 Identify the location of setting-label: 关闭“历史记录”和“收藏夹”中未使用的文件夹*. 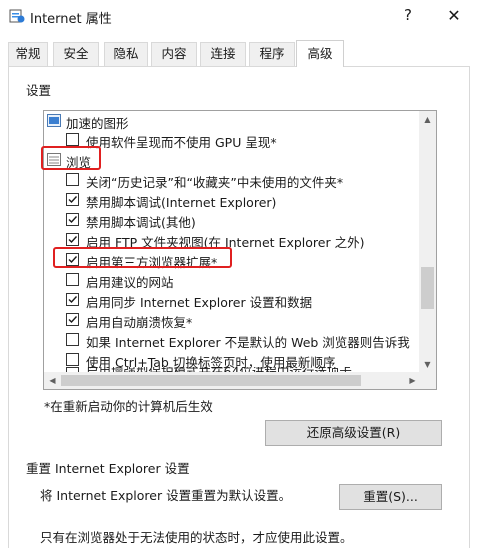
(215, 182).